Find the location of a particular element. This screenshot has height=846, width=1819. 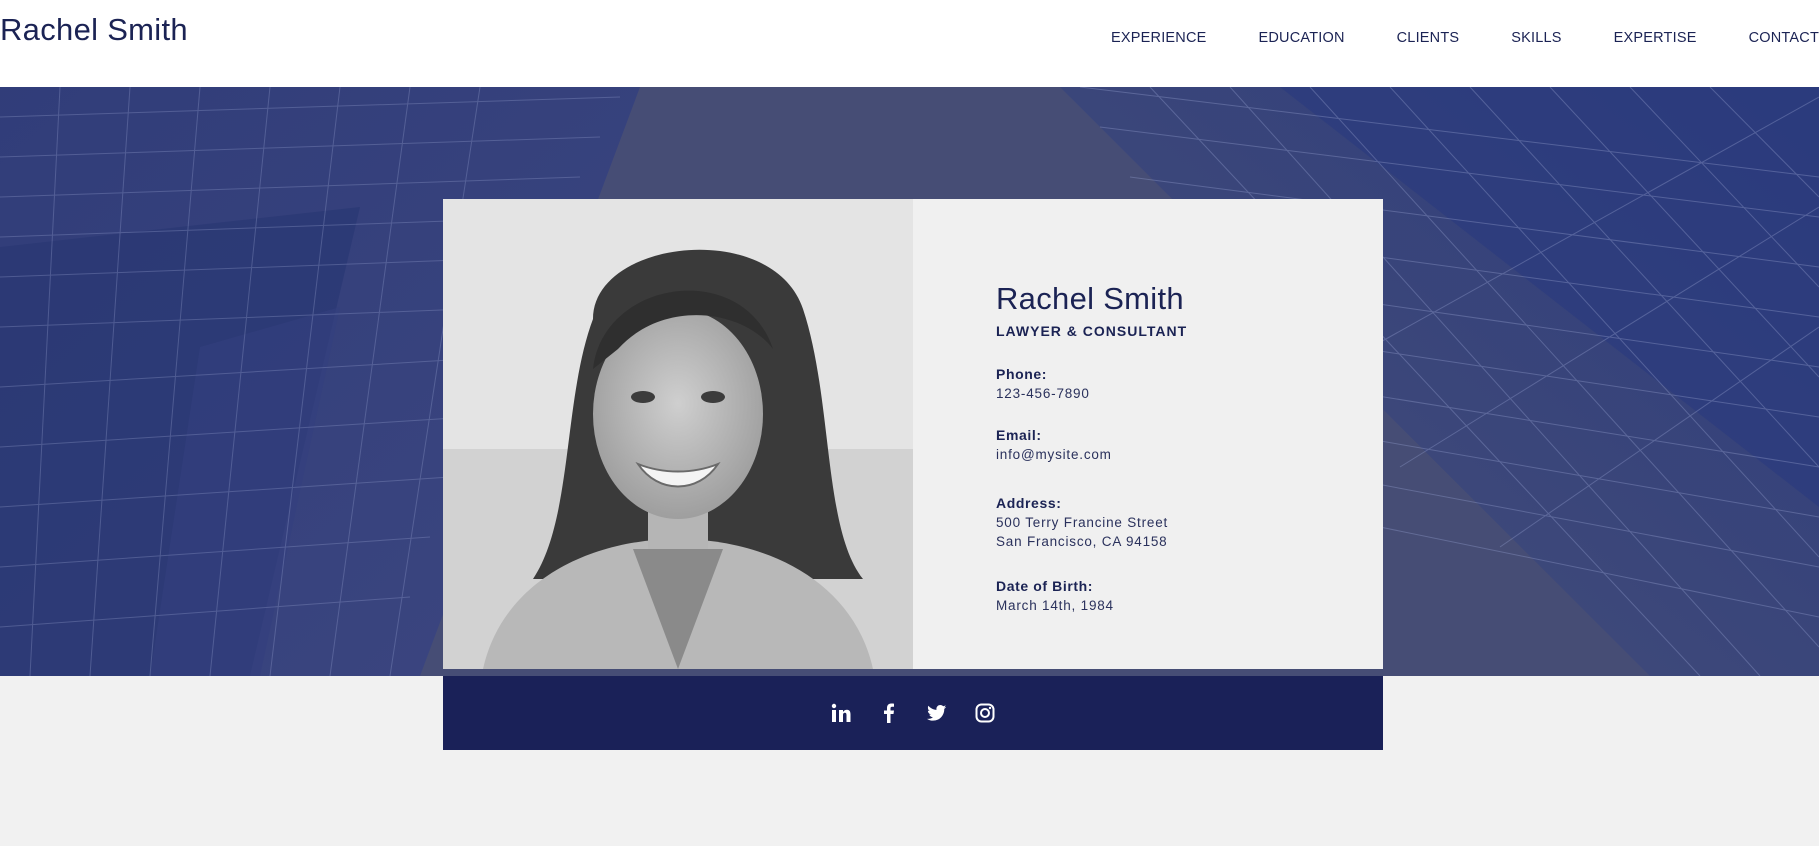

profile-name: Rachel Smith is located at coordinates (1090, 298).